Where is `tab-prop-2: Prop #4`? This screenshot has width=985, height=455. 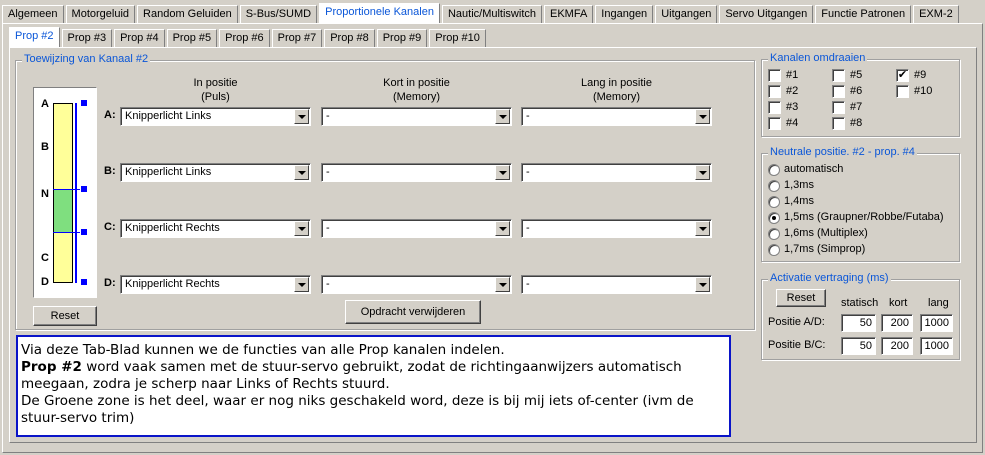 tab-prop-2: Prop #4 is located at coordinates (139, 38).